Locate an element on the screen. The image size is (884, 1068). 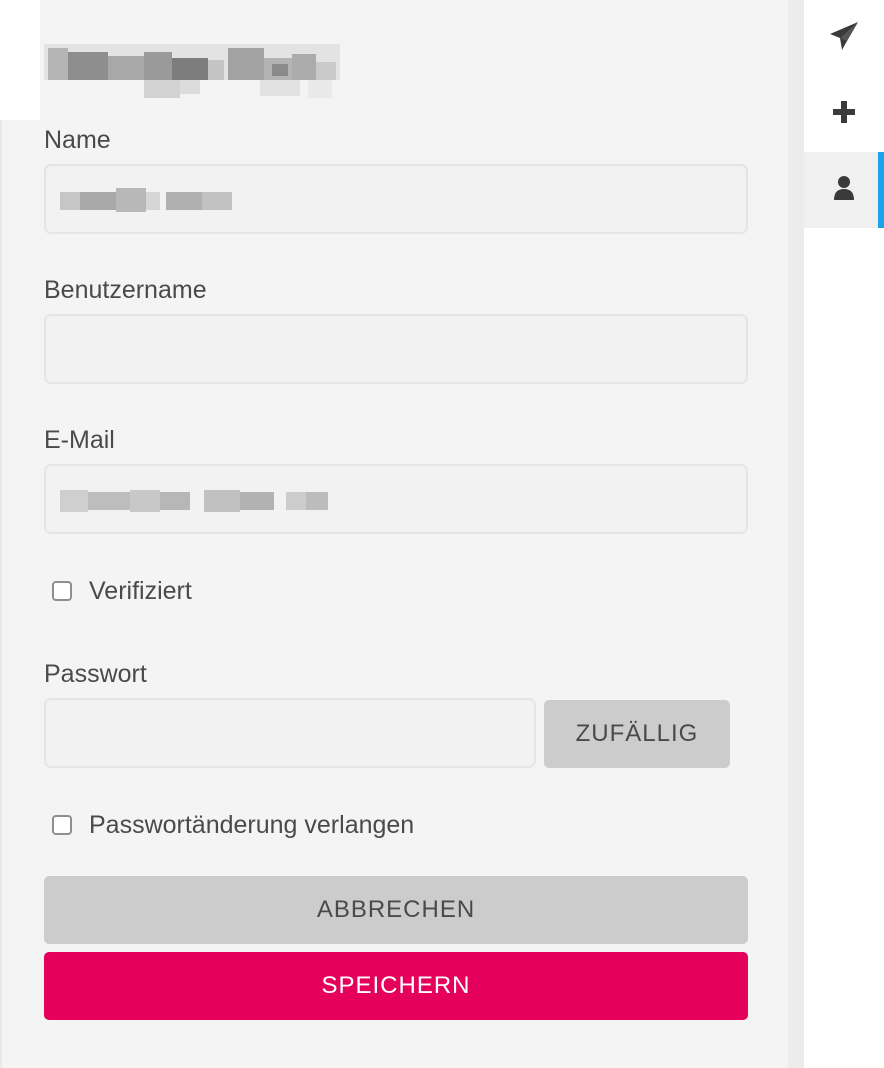
cancel-button: ABBRECHEN is located at coordinates (396, 910).